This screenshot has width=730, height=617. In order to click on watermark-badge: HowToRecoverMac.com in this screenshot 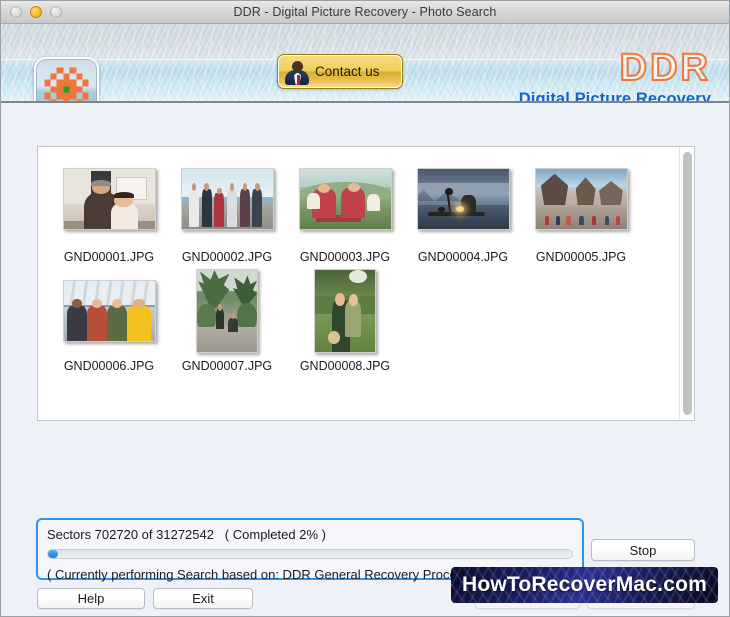, I will do `click(584, 585)`.